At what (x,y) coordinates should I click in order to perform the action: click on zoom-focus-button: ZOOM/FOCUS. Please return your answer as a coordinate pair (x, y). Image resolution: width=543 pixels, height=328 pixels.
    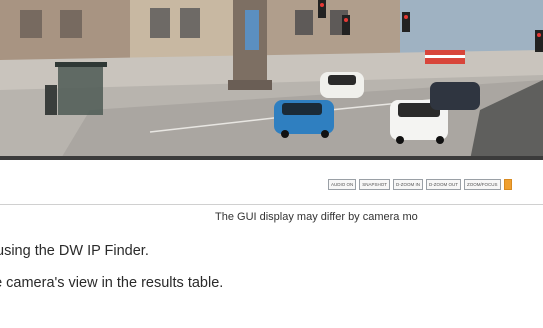
    Looking at the image, I should click on (482, 184).